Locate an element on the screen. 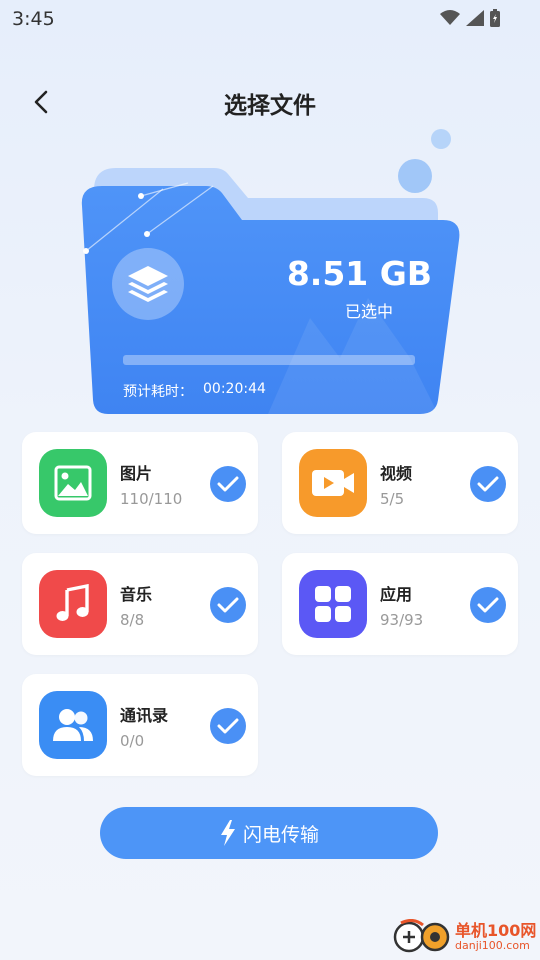  image-icon is located at coordinates (73, 483).